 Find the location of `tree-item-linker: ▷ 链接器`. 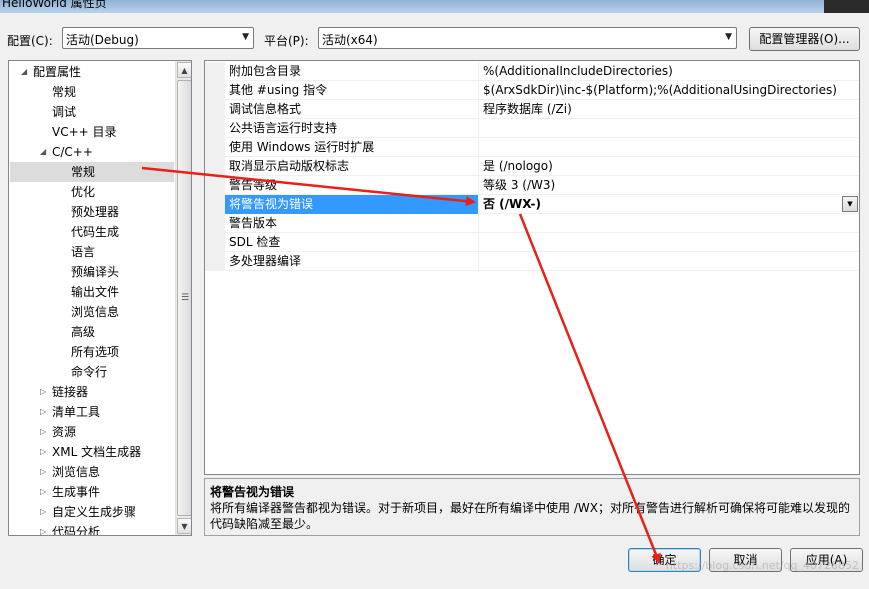

tree-item-linker: ▷ 链接器 is located at coordinates (64, 392).